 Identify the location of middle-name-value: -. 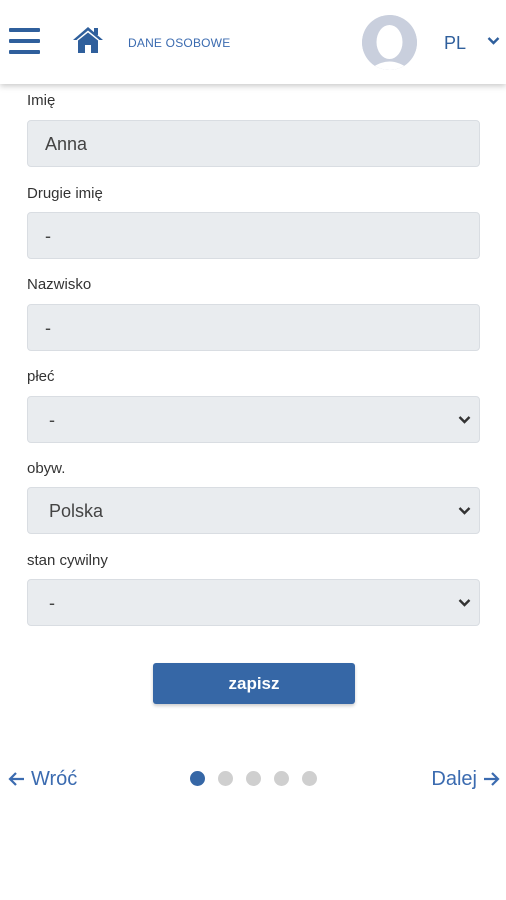
(48, 236).